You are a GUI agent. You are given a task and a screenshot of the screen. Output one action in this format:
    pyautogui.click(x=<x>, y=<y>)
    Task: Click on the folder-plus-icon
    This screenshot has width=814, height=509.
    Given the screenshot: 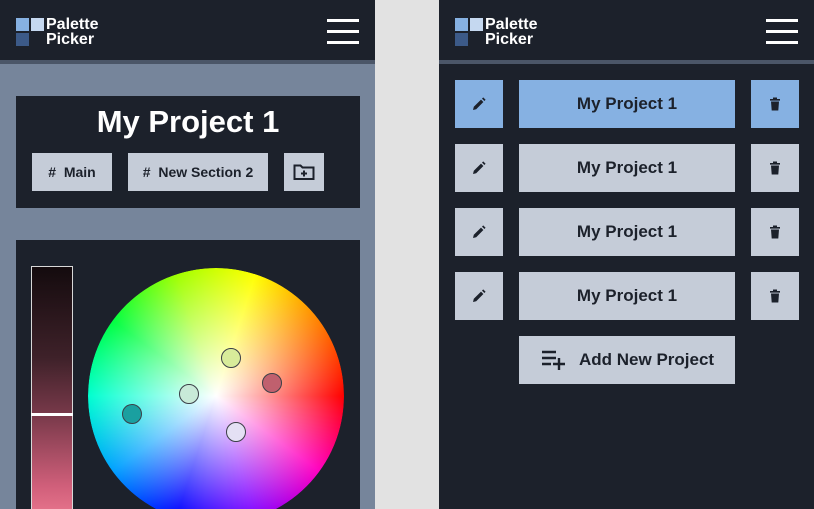 What is the action you would take?
    pyautogui.click(x=304, y=172)
    